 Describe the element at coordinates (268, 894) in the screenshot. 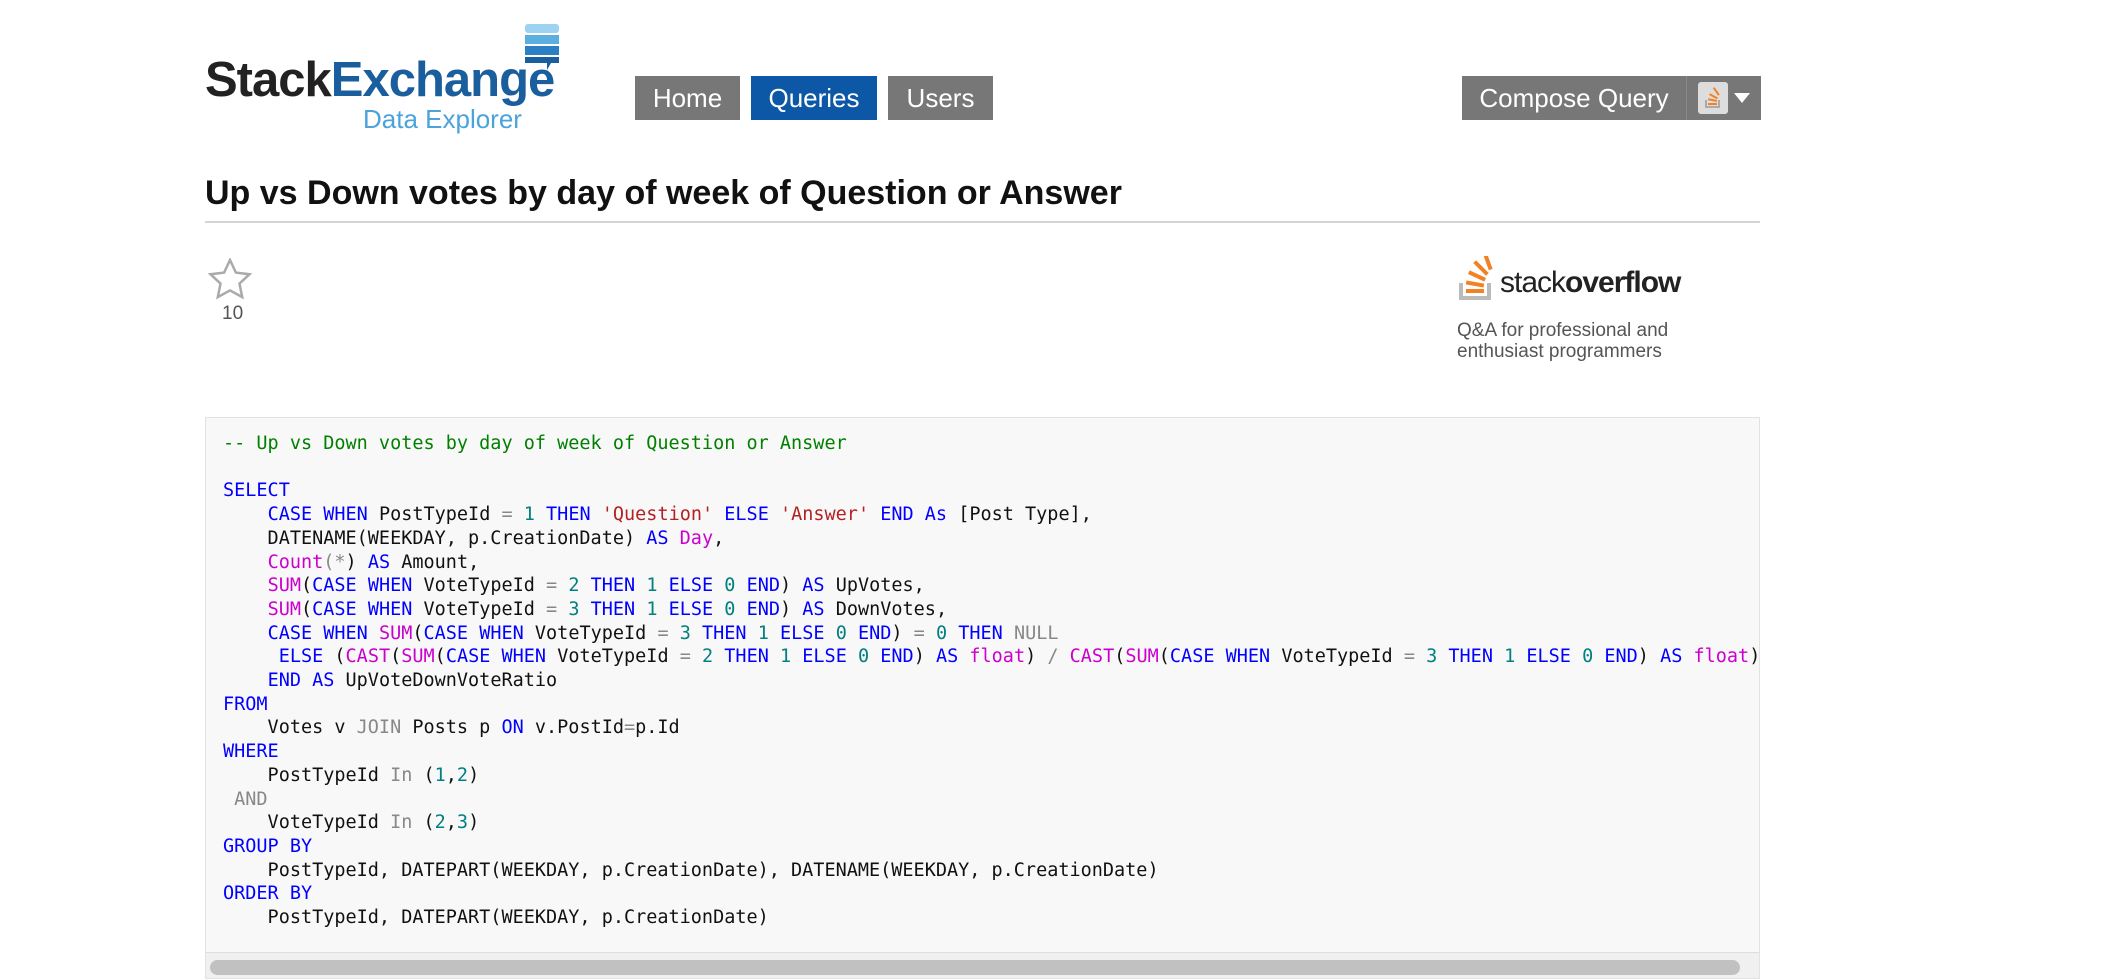

I see `code-token: ORDER BY` at that location.